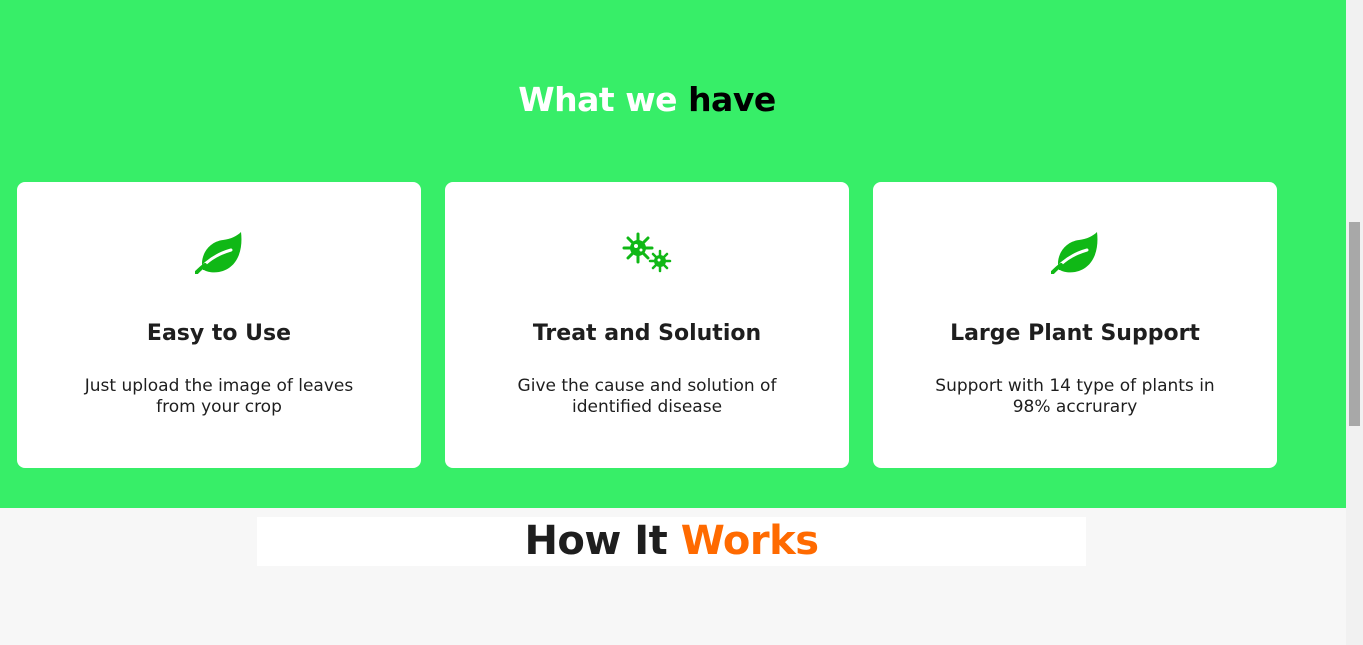  What do you see at coordinates (749, 541) in the screenshot?
I see `how-orange-part: Works` at bounding box center [749, 541].